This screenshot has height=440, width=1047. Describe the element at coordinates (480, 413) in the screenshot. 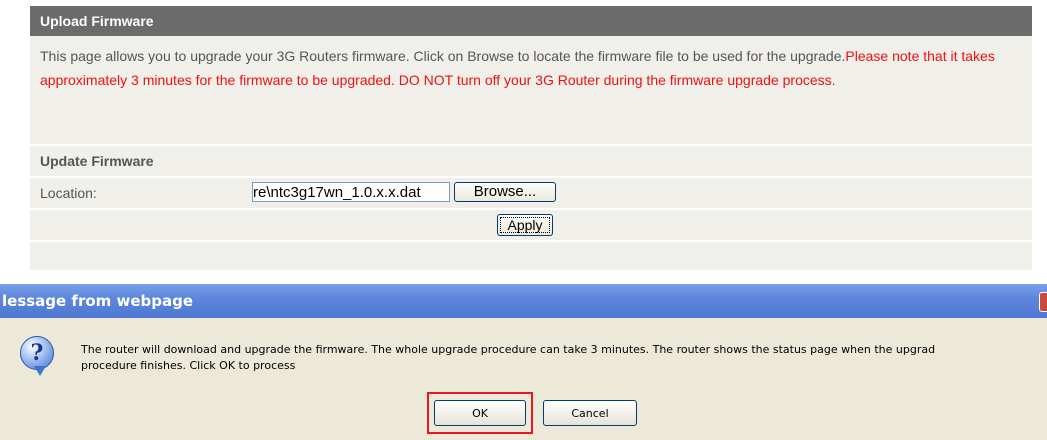

I see `ok-button: OK` at that location.